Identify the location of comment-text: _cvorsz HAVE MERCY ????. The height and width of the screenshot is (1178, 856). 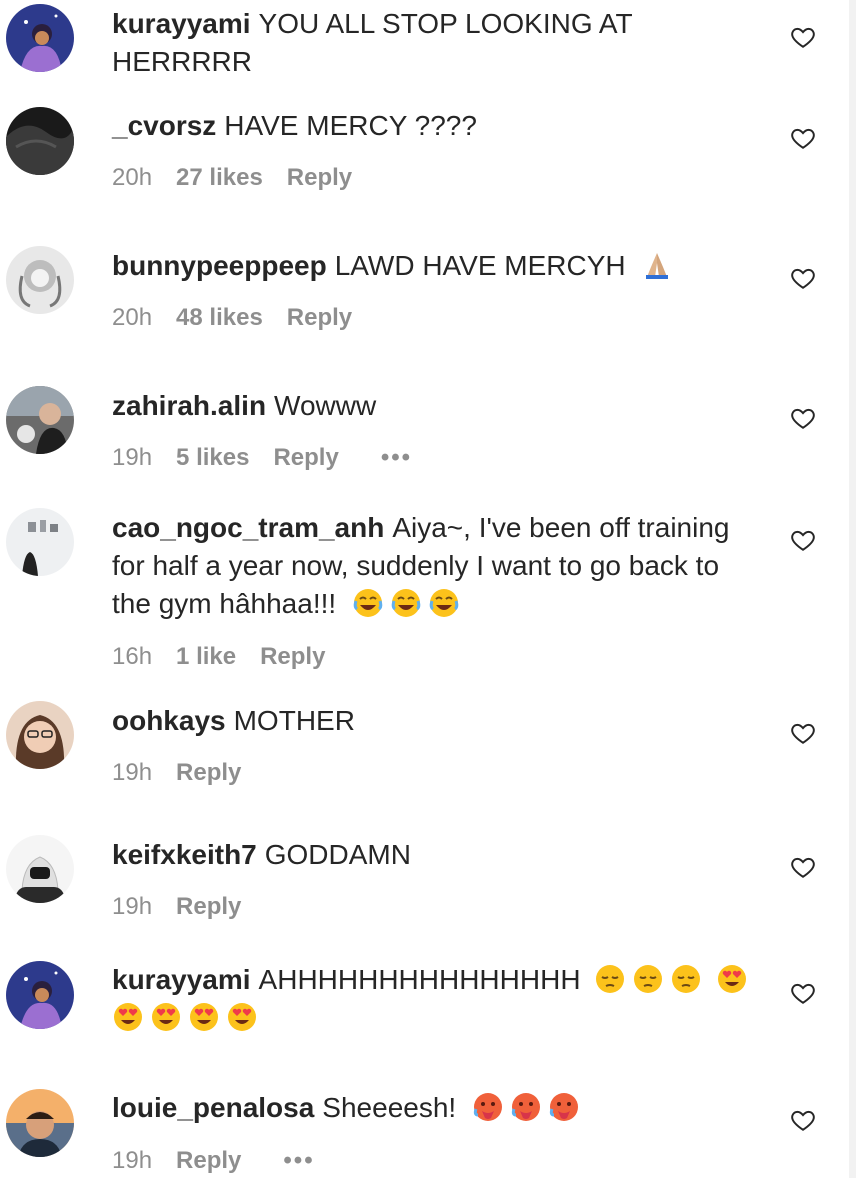
(437, 126).